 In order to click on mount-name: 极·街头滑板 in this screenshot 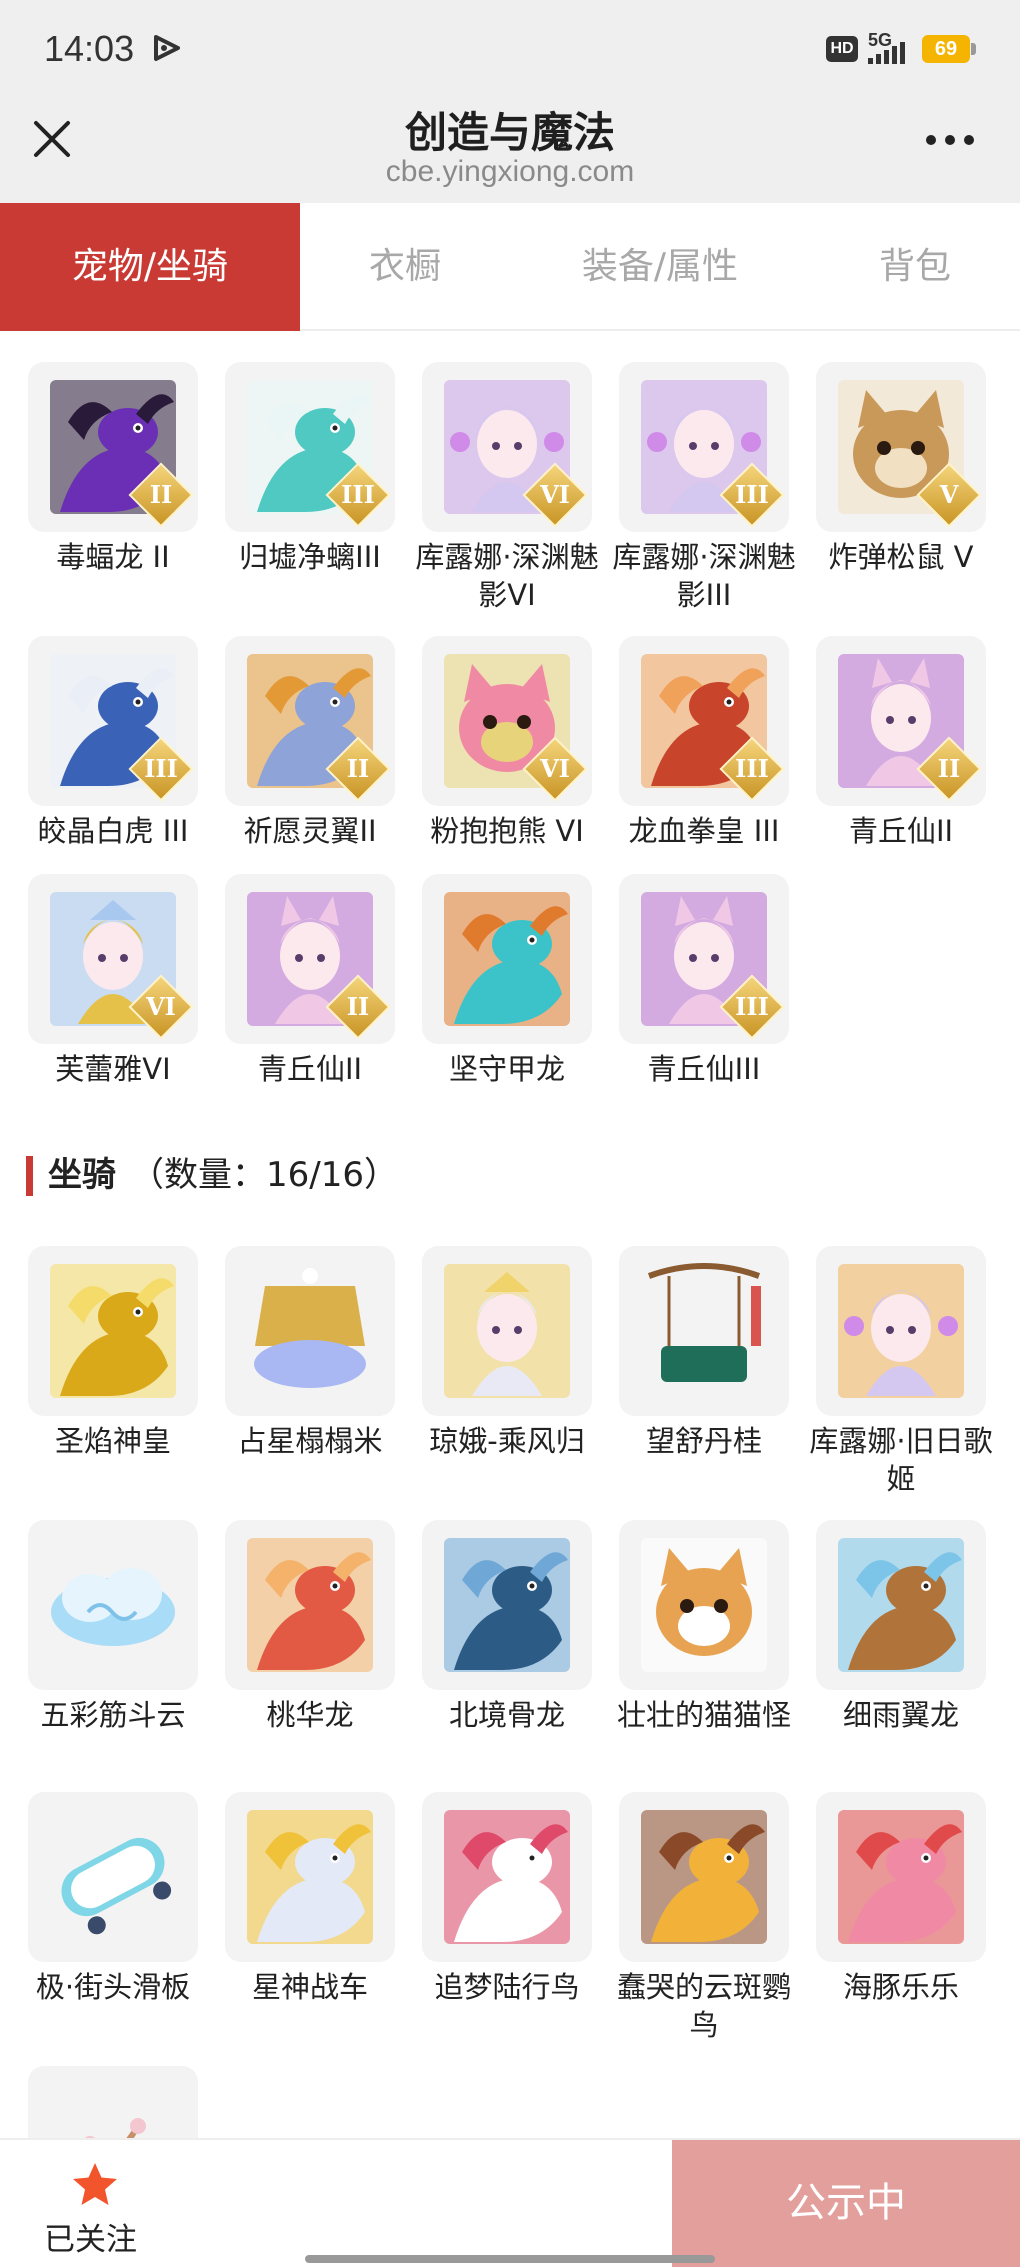, I will do `click(113, 1987)`.